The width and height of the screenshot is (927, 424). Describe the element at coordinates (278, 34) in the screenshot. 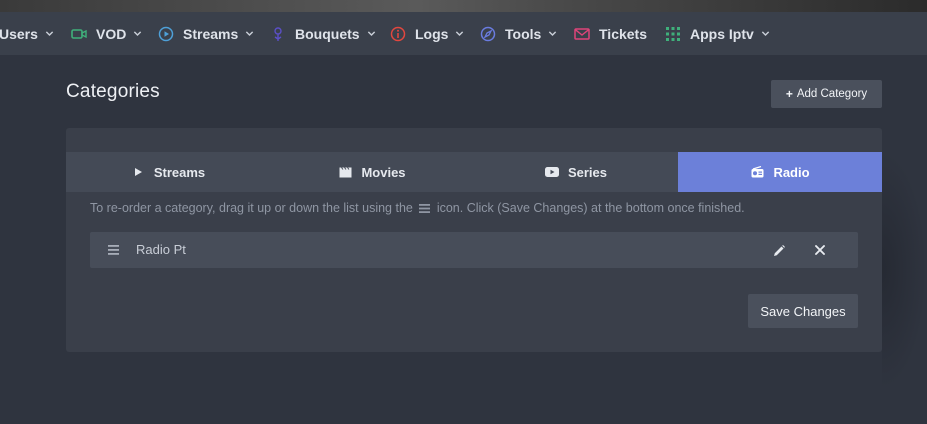

I see `flower-icon` at that location.